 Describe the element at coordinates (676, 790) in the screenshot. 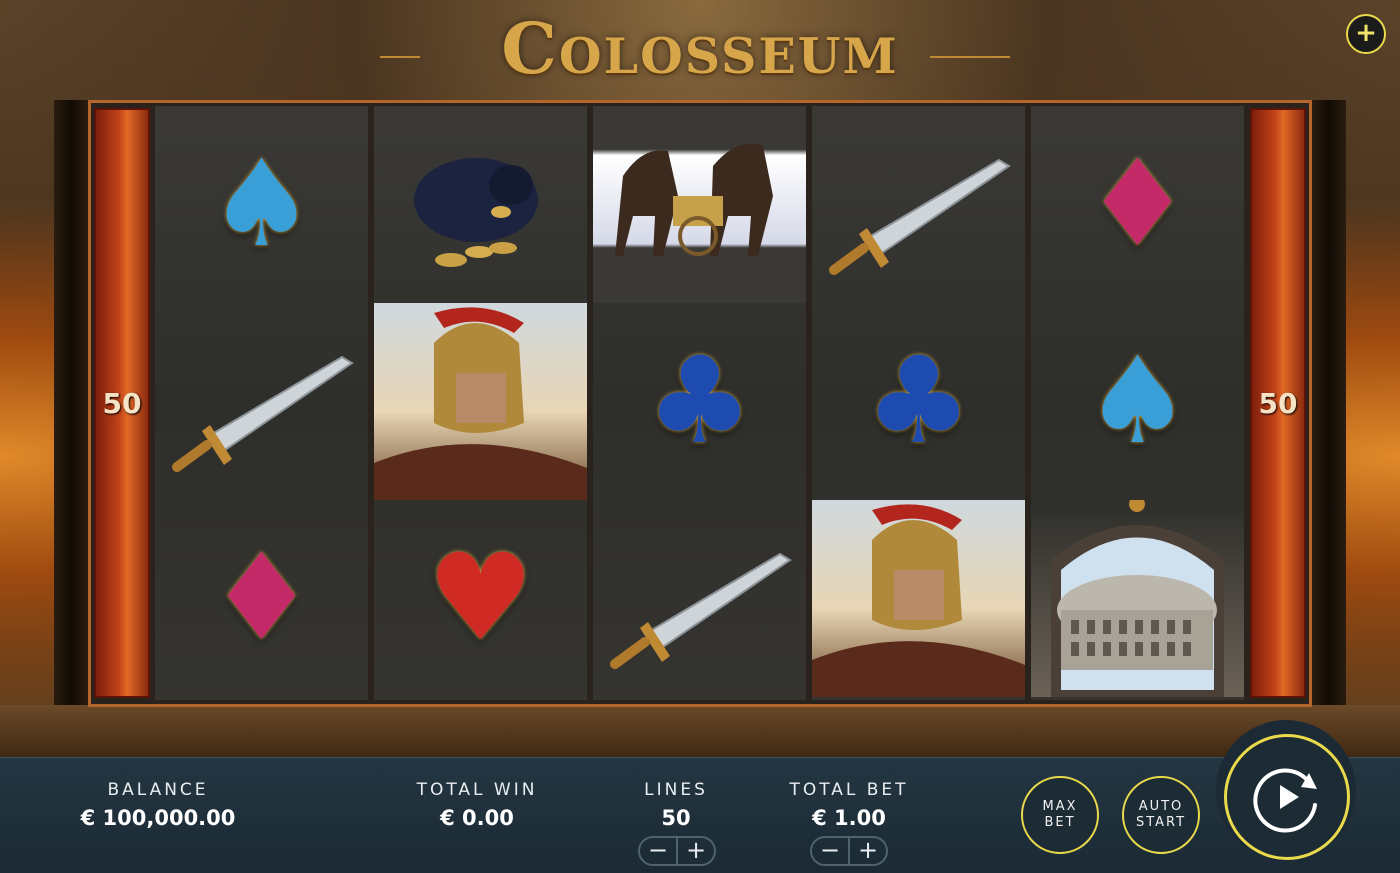

I see `lines-label: LINES` at that location.